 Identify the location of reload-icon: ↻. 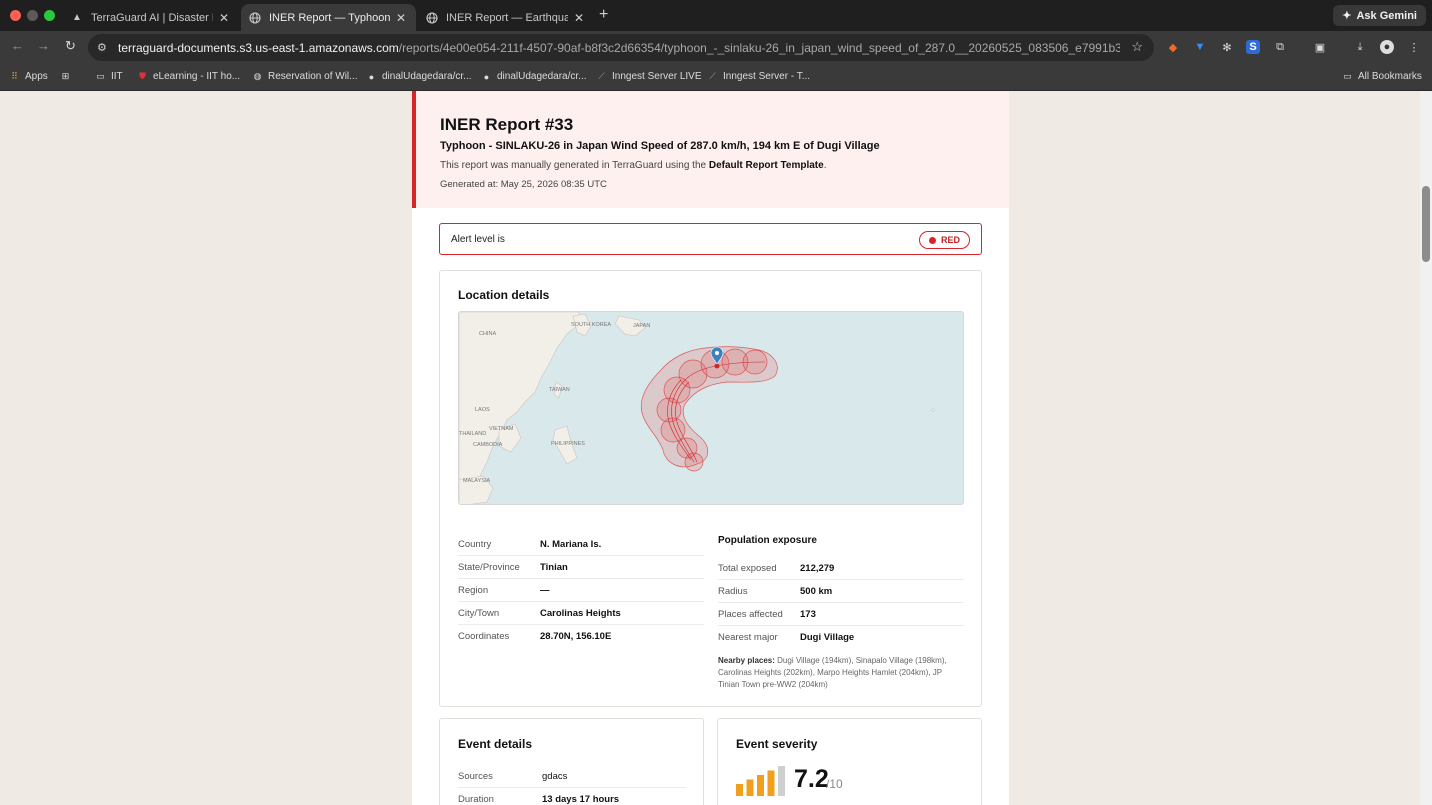
(70, 46).